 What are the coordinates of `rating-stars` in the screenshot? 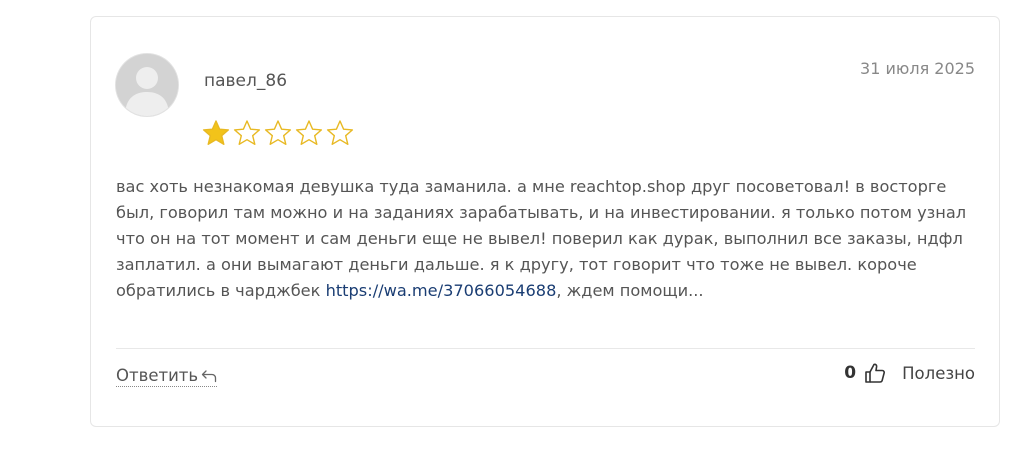 It's located at (278, 133).